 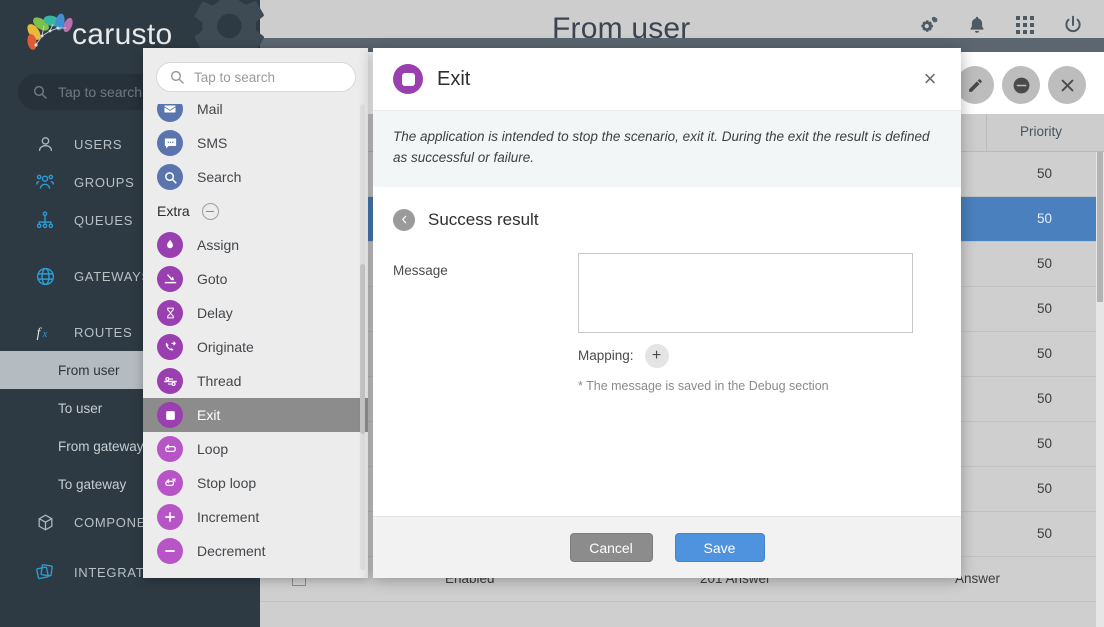 I want to click on panel-item-decrement: Decrement, so click(x=255, y=551).